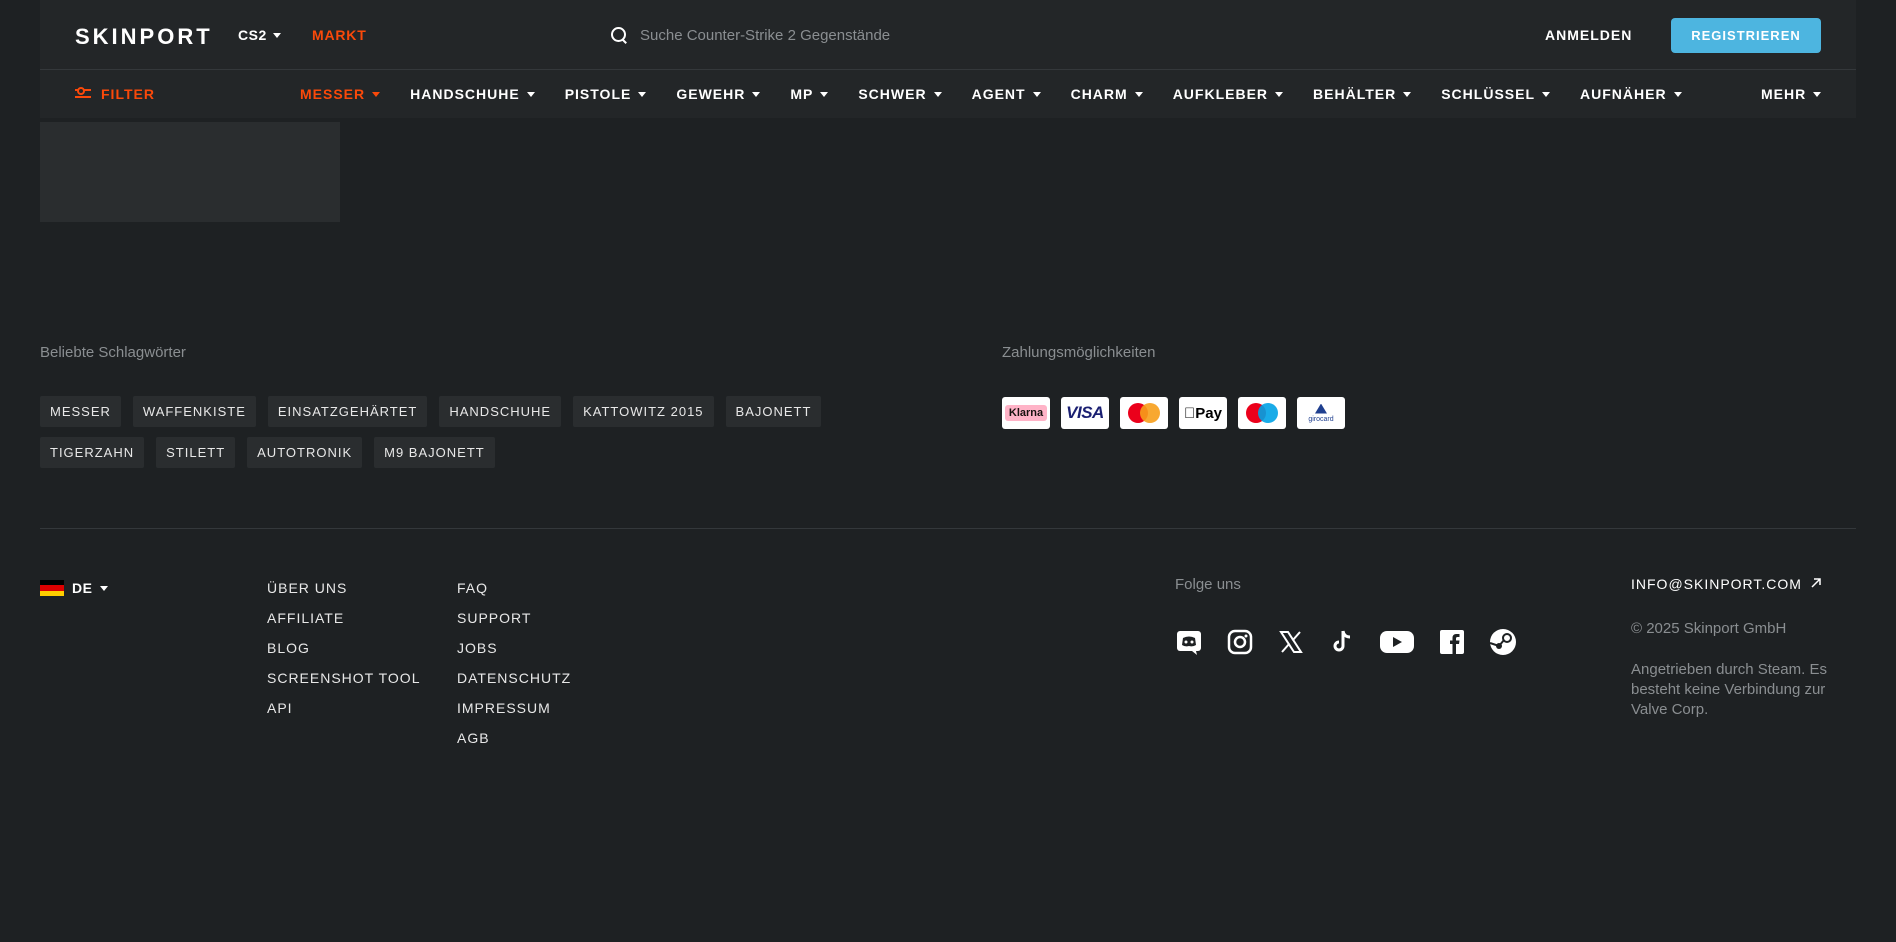 The width and height of the screenshot is (1896, 942). What do you see at coordinates (892, 94) in the screenshot?
I see `category-label: SCHWER` at bounding box center [892, 94].